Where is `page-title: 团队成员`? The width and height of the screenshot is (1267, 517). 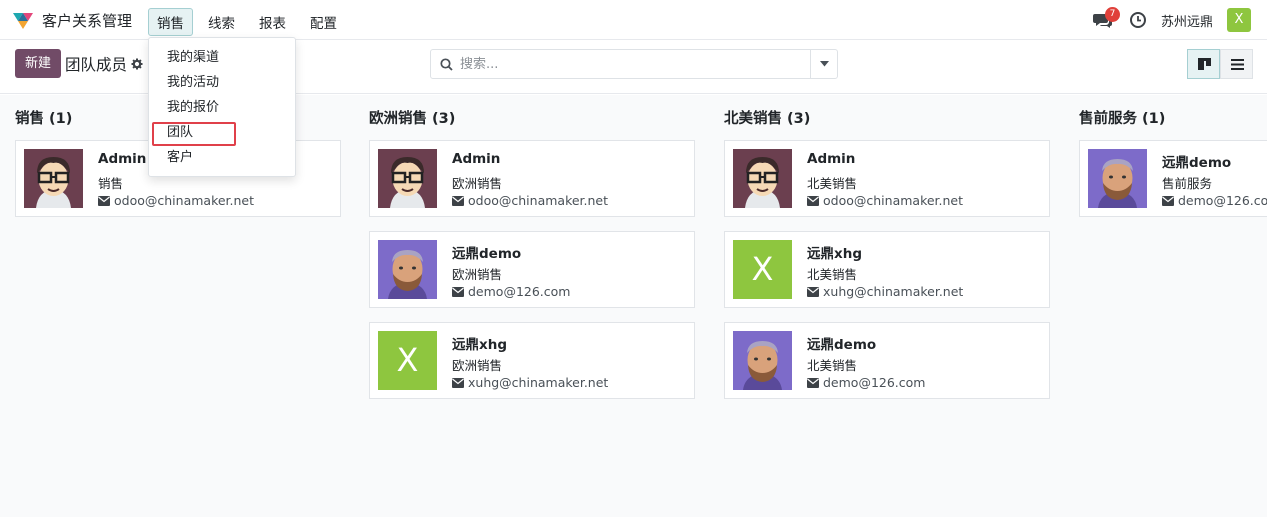
page-title: 团队成员 is located at coordinates (96, 65).